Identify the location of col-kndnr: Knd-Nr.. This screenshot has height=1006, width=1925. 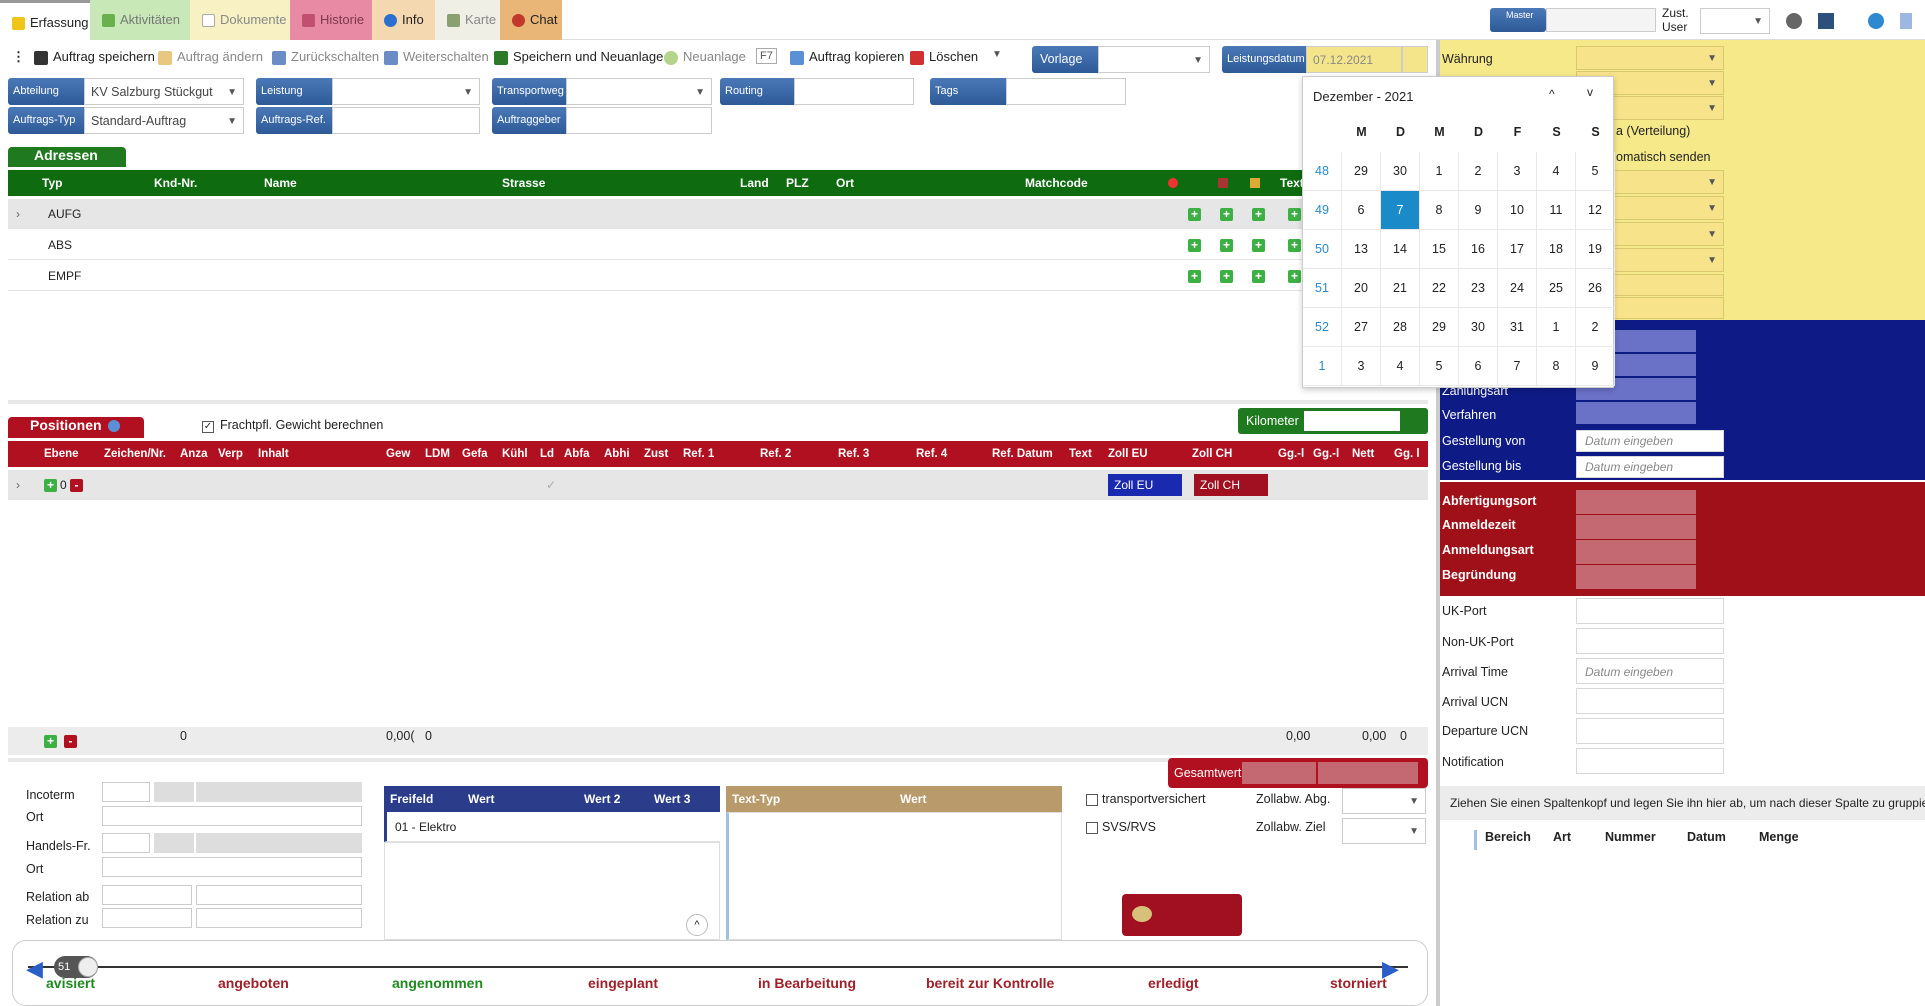
(175, 183).